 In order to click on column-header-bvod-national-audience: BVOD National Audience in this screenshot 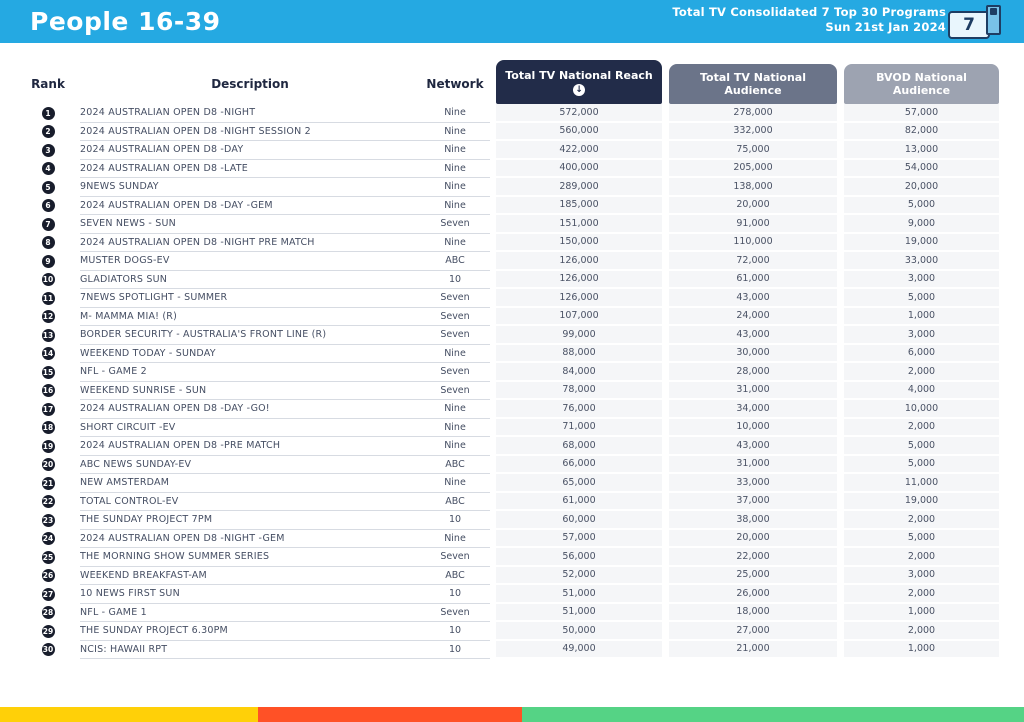, I will do `click(921, 84)`.